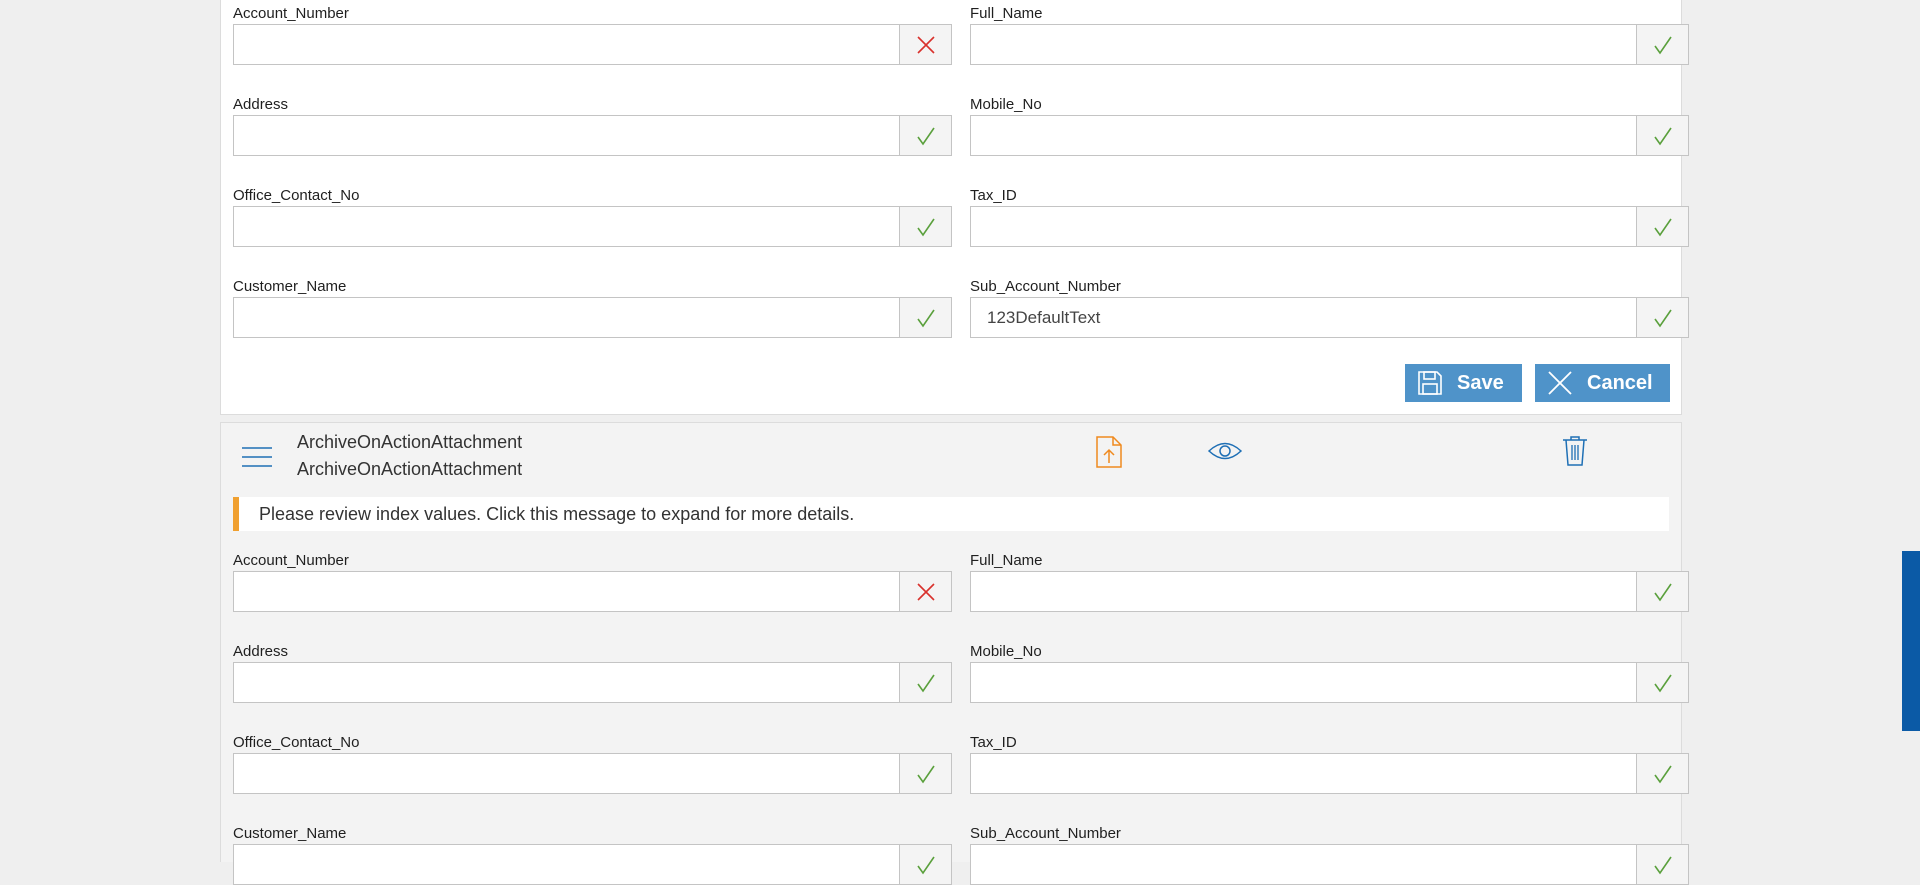 This screenshot has height=885, width=1920. What do you see at coordinates (257, 459) in the screenshot?
I see `hamburger-menu-icon` at bounding box center [257, 459].